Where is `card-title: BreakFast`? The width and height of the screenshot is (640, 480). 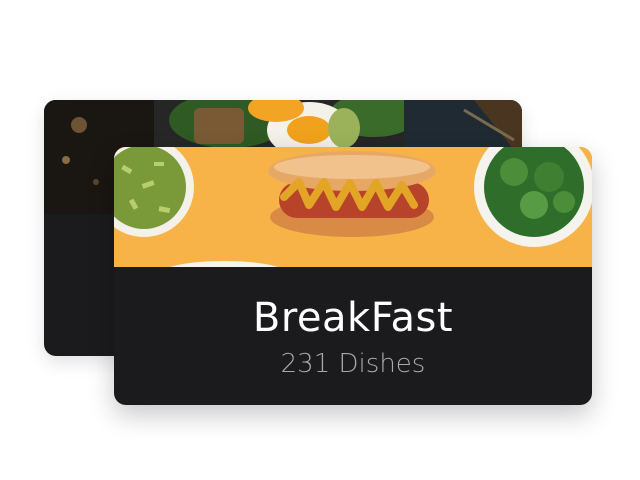
card-title: BreakFast is located at coordinates (353, 318).